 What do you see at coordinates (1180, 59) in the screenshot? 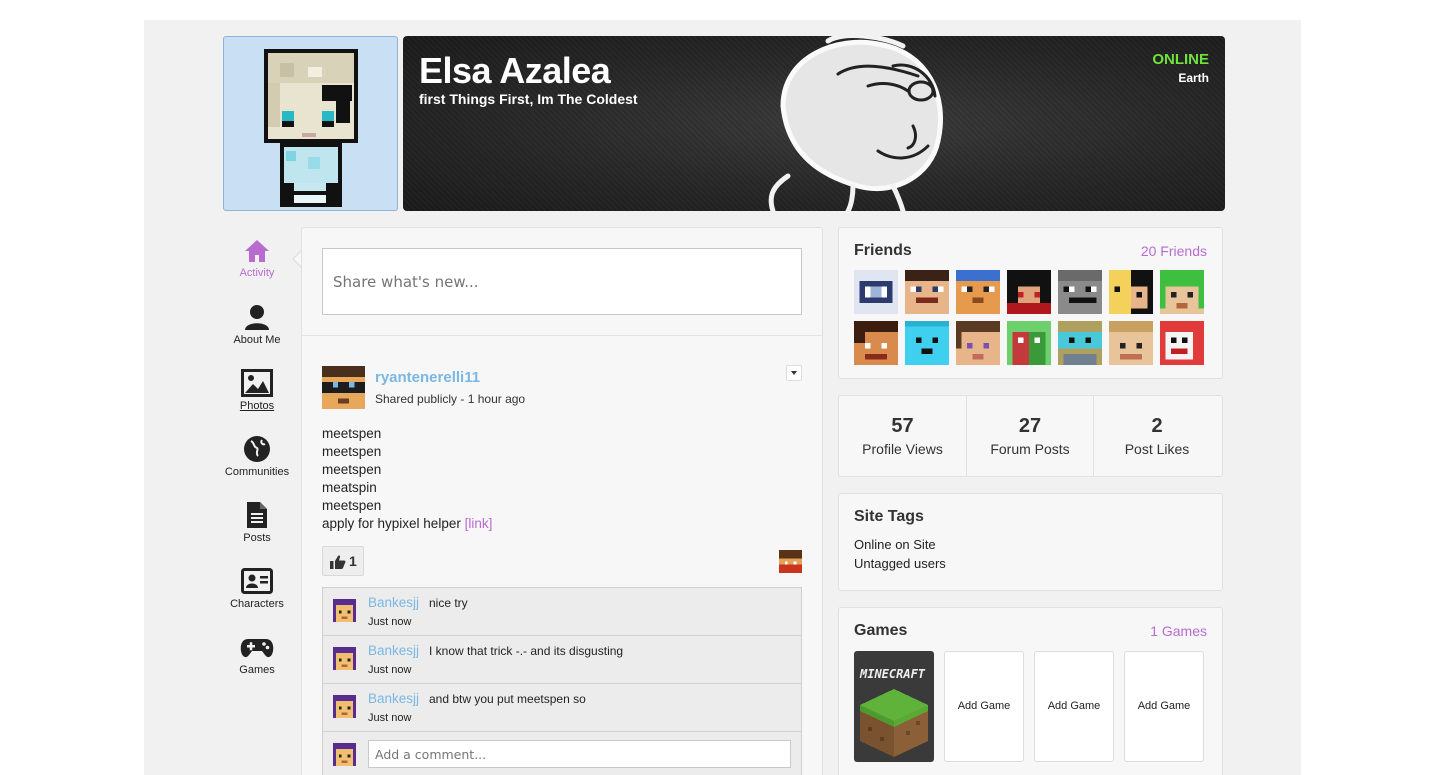
I see `online-status: ONLINE` at bounding box center [1180, 59].